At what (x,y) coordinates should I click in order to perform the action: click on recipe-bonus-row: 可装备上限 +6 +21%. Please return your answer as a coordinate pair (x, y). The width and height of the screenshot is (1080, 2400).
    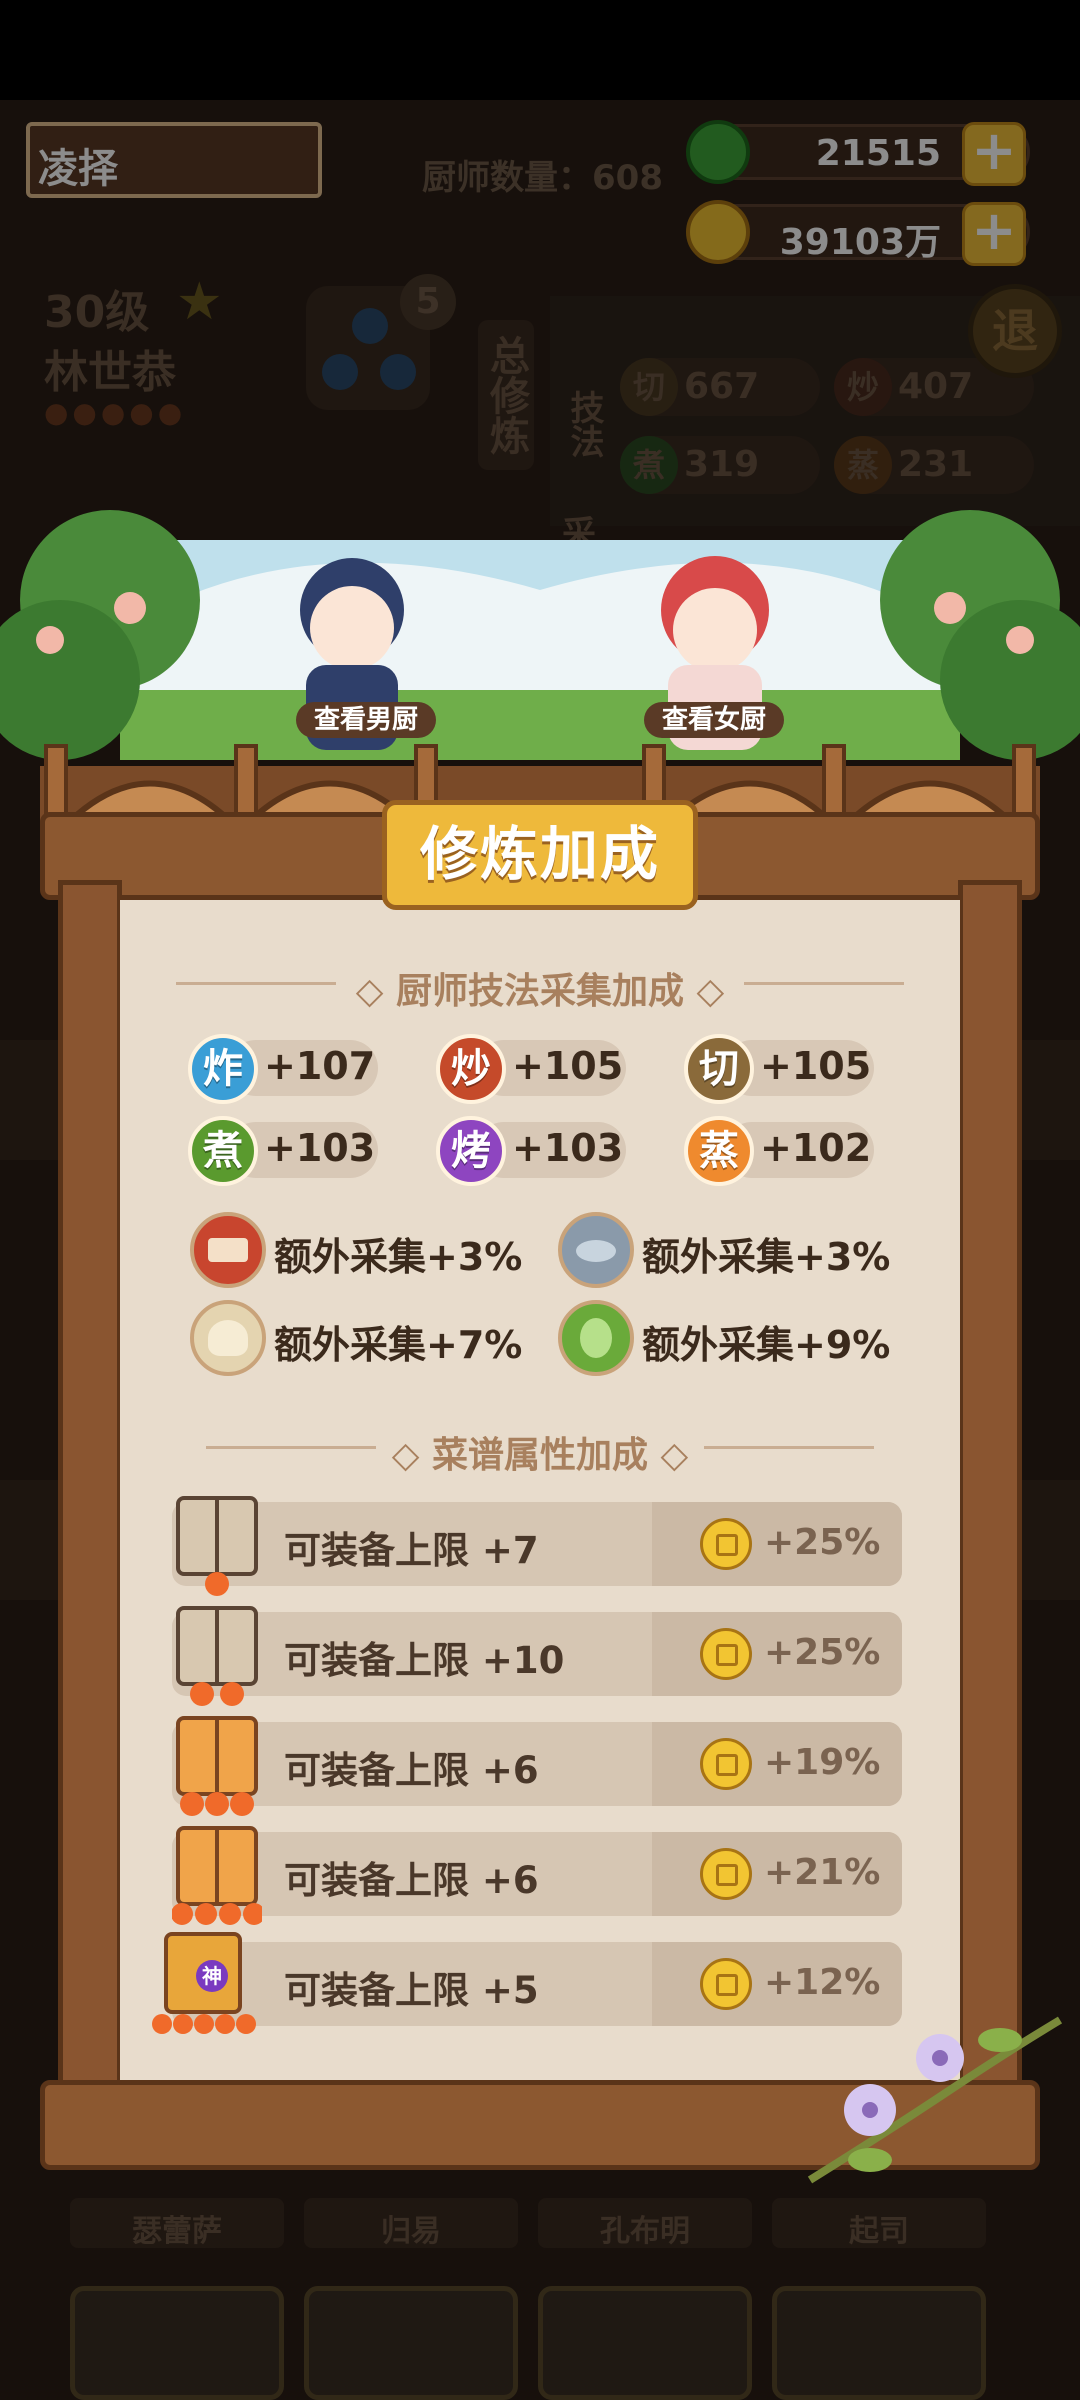
    Looking at the image, I should click on (537, 1875).